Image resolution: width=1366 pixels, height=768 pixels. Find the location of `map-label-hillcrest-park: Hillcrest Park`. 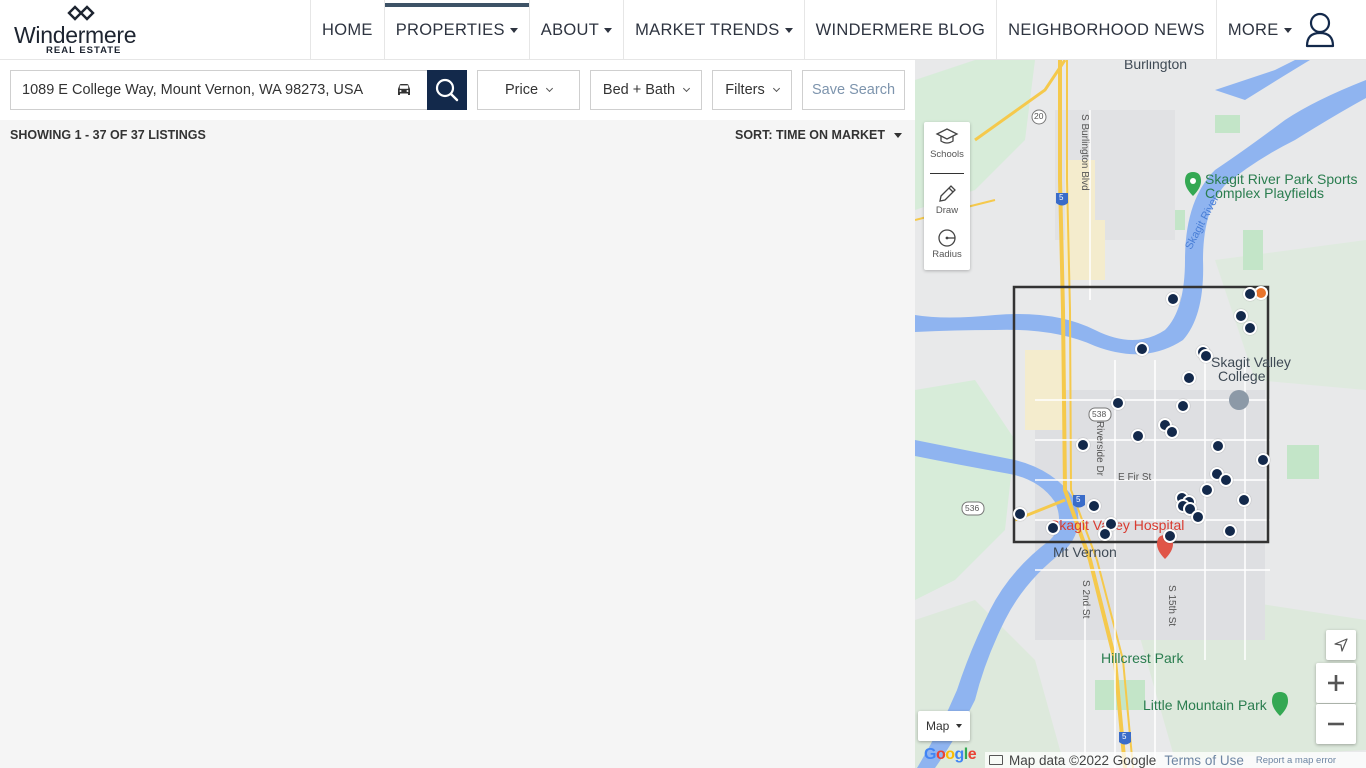

map-label-hillcrest-park: Hillcrest Park is located at coordinates (1142, 658).